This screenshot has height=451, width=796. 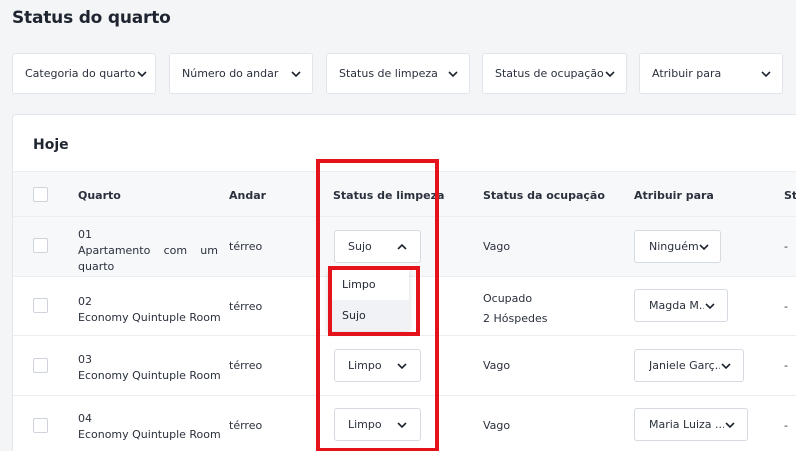 I want to click on room-name: Apartamento com um quarto, so click(x=148, y=258).